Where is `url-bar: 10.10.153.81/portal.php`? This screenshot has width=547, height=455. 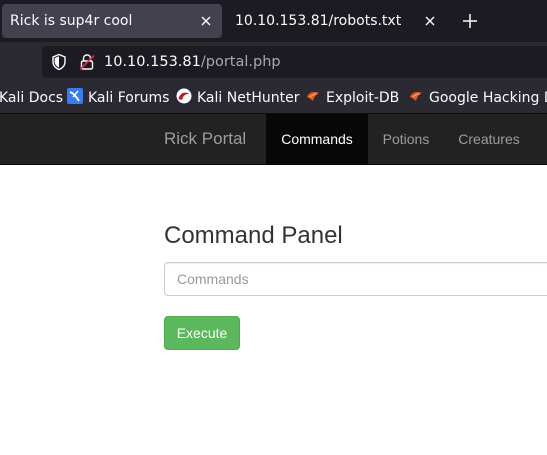
url-bar: 10.10.153.81/portal.php is located at coordinates (294, 62).